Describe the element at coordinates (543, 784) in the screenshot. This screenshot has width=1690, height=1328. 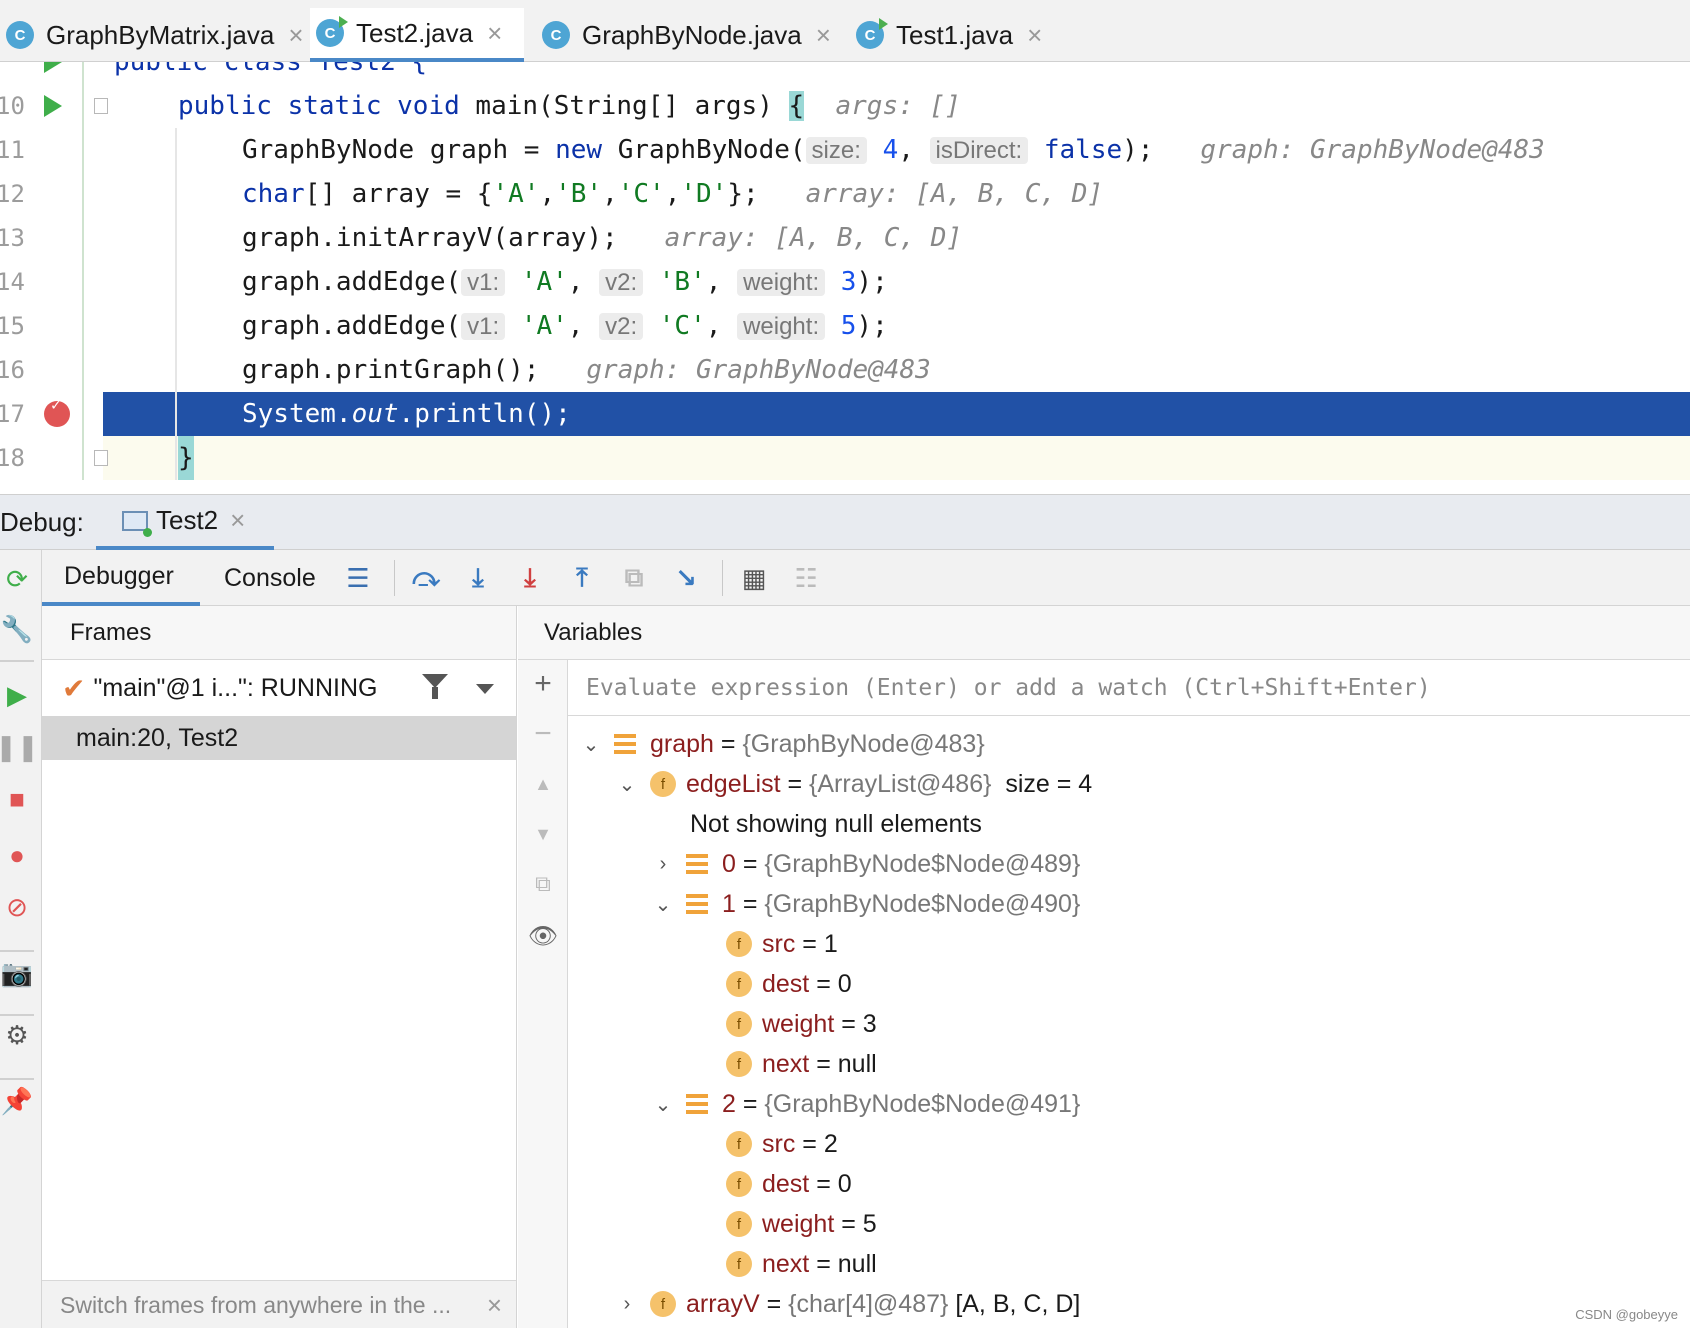
I see `move-up-icon: ▲` at that location.